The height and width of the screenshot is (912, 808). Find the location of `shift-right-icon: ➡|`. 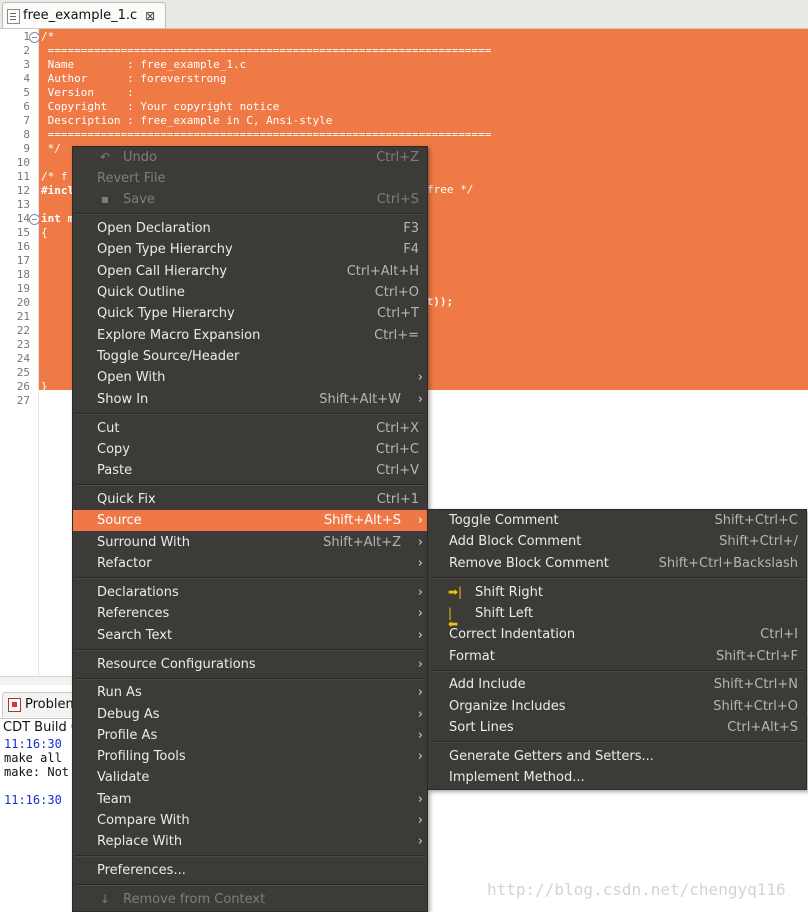

shift-right-icon: ➡| is located at coordinates (455, 592).